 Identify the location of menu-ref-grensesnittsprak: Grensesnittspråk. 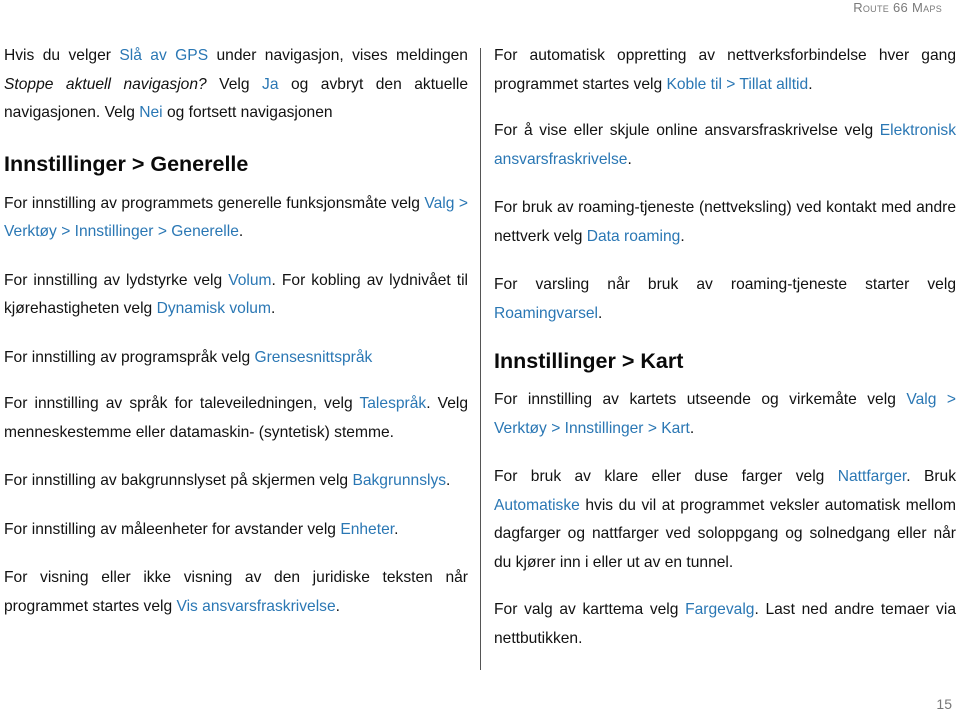
(313, 357).